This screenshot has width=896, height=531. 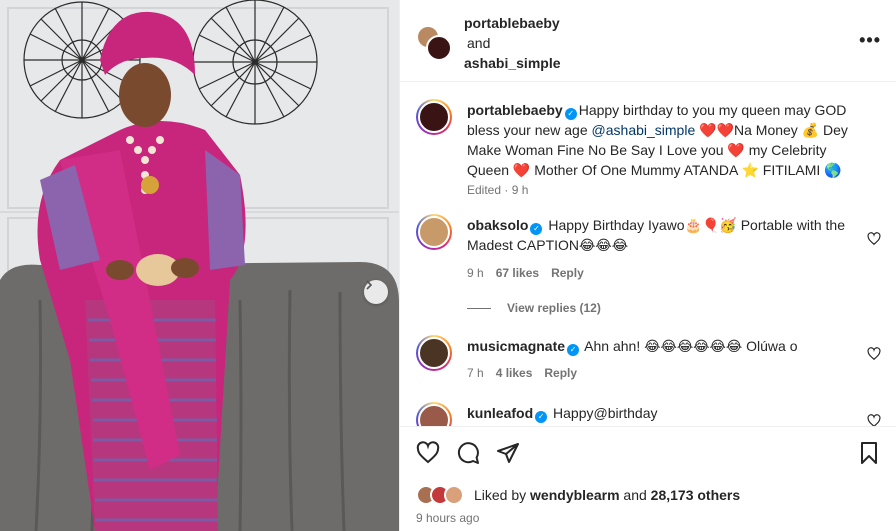 I want to click on comment-body: Happy@birthday, so click(x=605, y=413).